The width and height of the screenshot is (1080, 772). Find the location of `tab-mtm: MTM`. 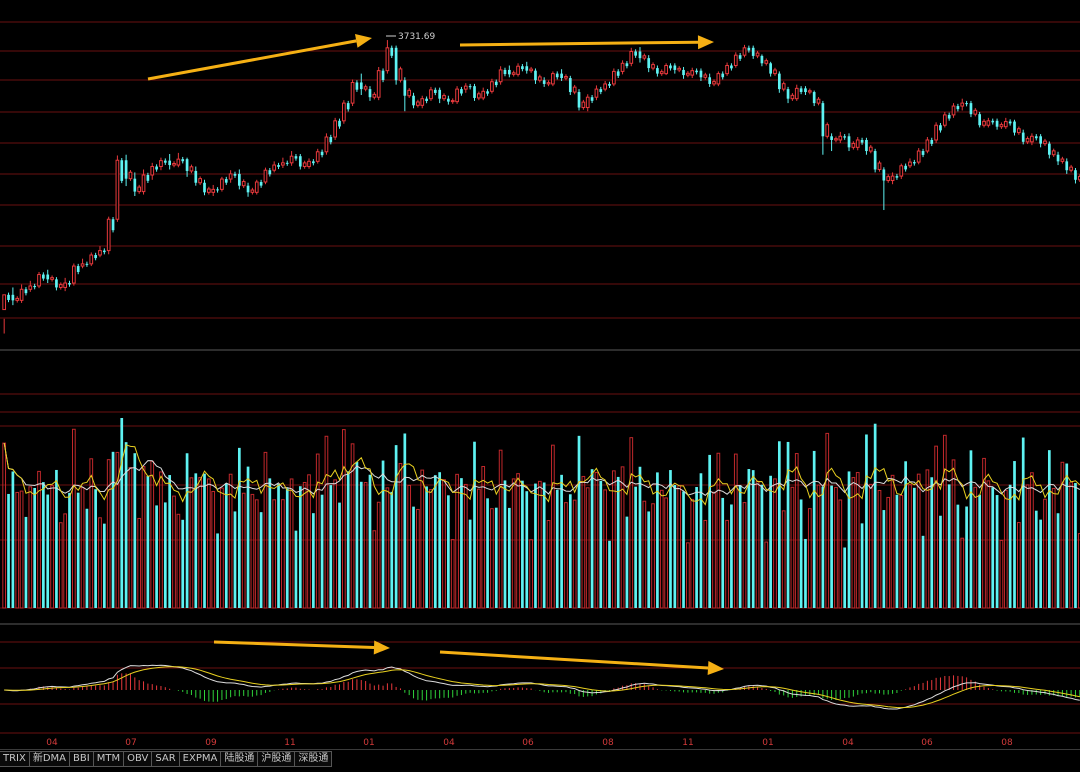

tab-mtm: MTM is located at coordinates (109, 759).